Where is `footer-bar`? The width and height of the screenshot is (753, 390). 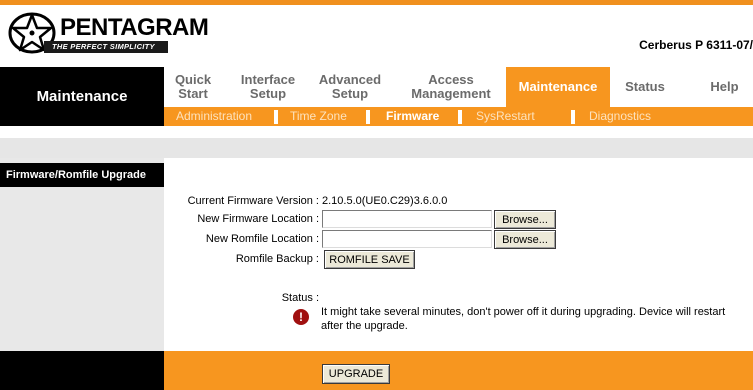 footer-bar is located at coordinates (458, 370).